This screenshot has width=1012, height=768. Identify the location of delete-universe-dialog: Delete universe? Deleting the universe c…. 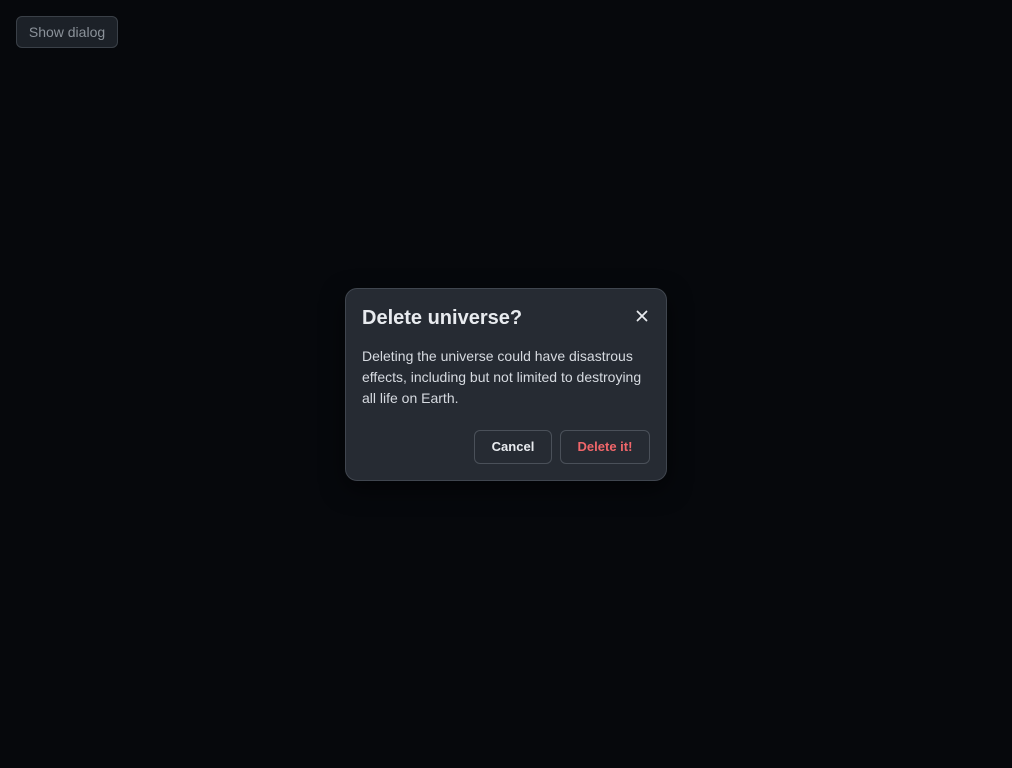
(506, 384).